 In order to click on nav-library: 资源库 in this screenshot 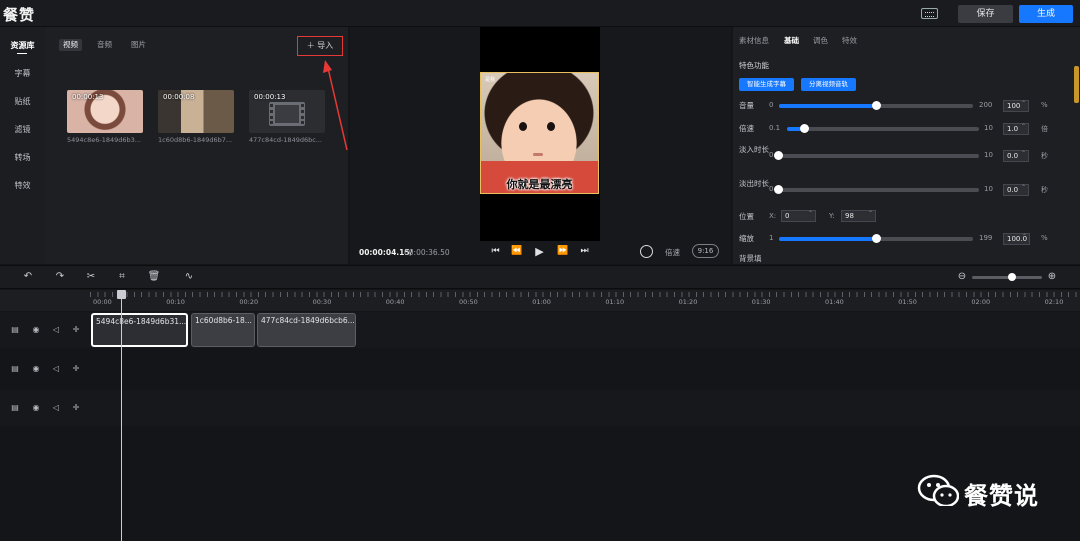, I will do `click(22, 45)`.